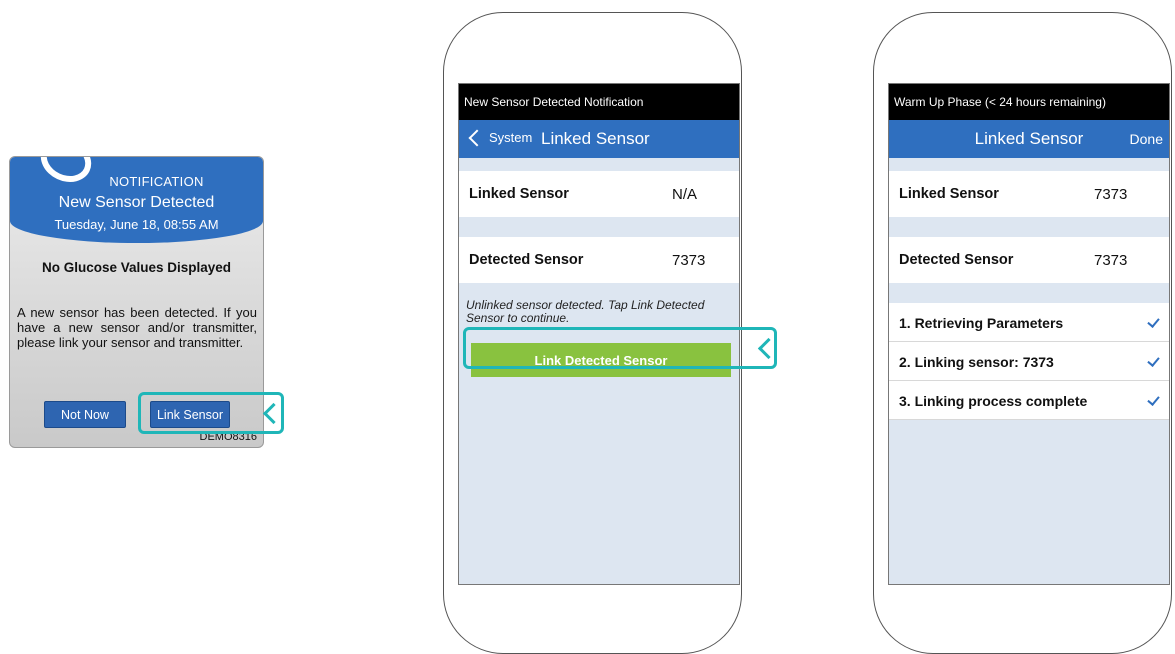 Image resolution: width=1175 pixels, height=654 pixels. I want to click on back-label: System, so click(511, 137).